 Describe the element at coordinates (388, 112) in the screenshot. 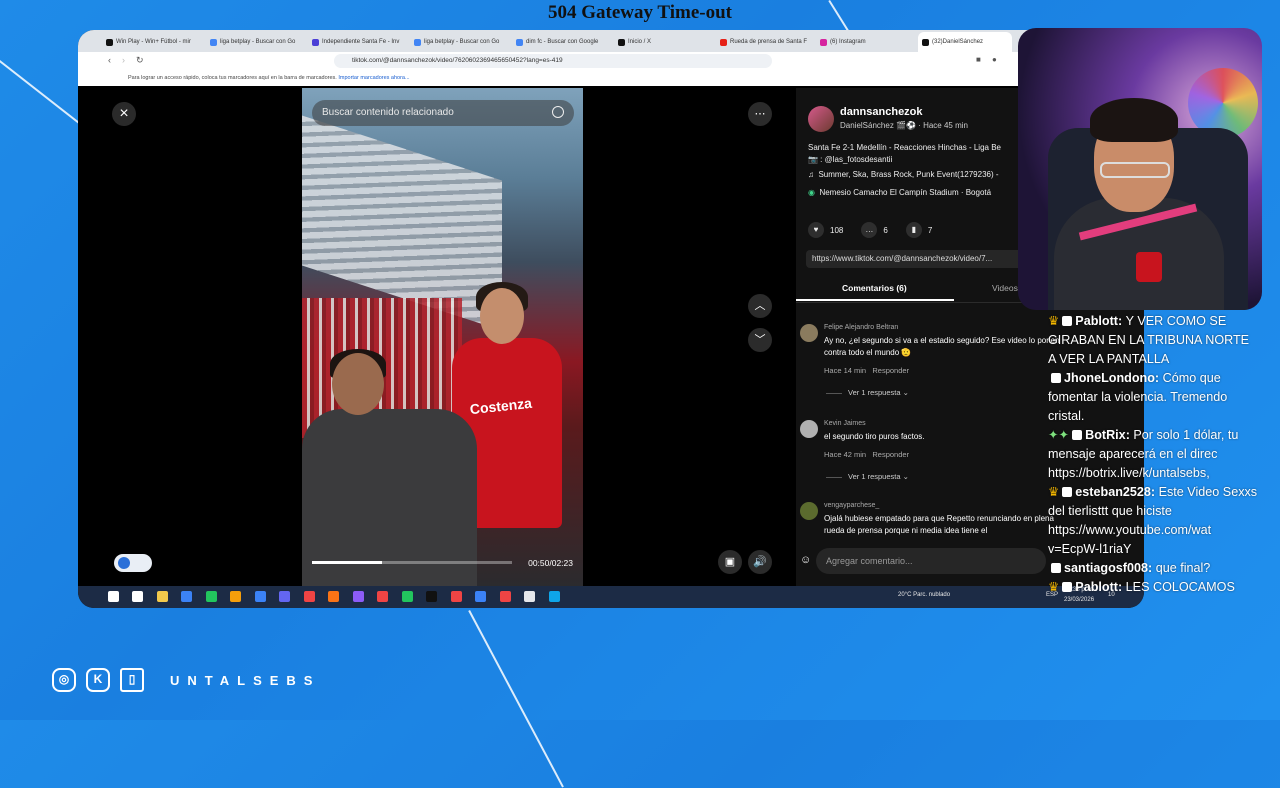

I see `related-search-placeholder: Buscar contenido relacionado` at that location.